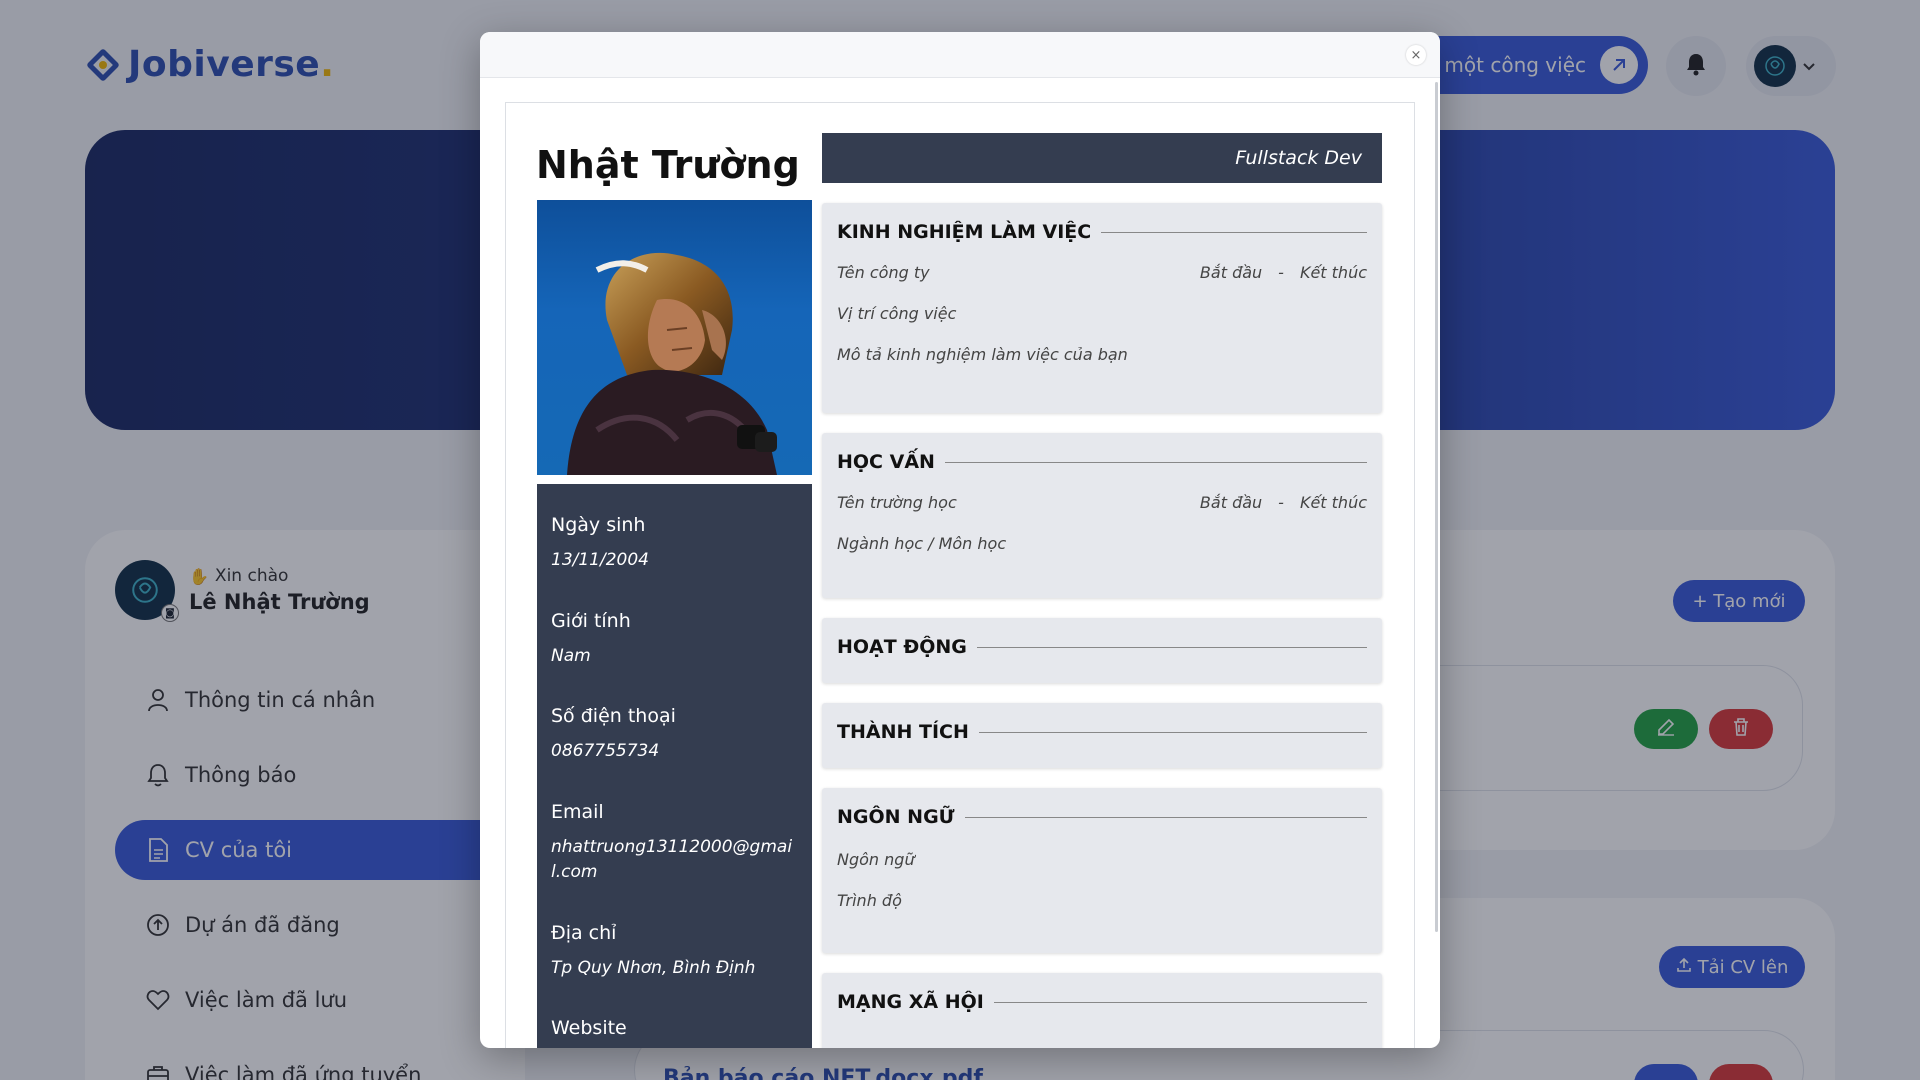  What do you see at coordinates (672, 859) in the screenshot?
I see `email-value: nhattruong13112000@gmail.com` at bounding box center [672, 859].